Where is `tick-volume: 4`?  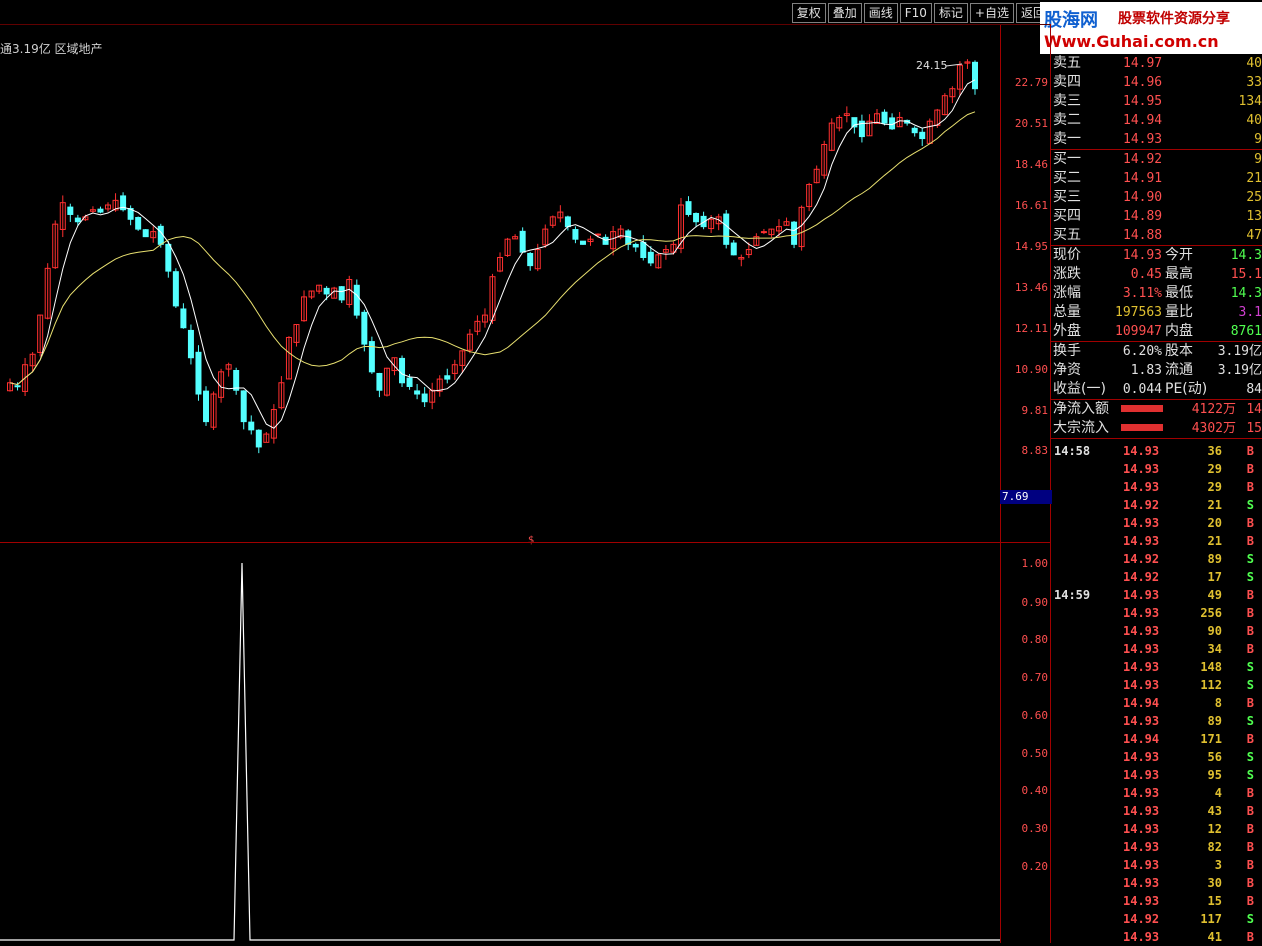
tick-volume: 4 is located at coordinates (1218, 793).